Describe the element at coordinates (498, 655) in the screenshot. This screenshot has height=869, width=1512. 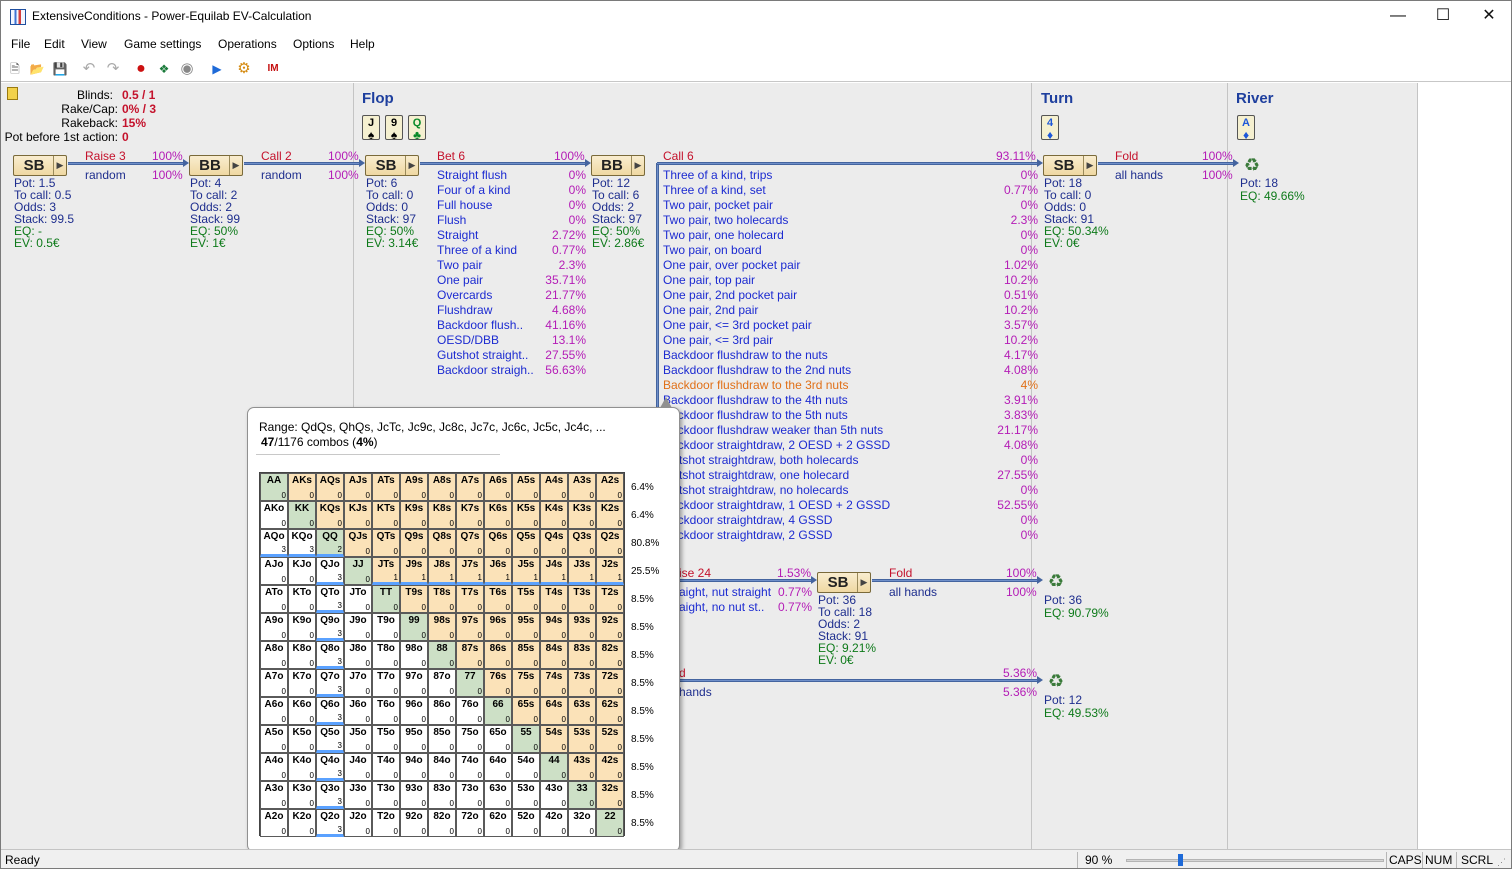
I see `range-cell: 86s 0` at that location.